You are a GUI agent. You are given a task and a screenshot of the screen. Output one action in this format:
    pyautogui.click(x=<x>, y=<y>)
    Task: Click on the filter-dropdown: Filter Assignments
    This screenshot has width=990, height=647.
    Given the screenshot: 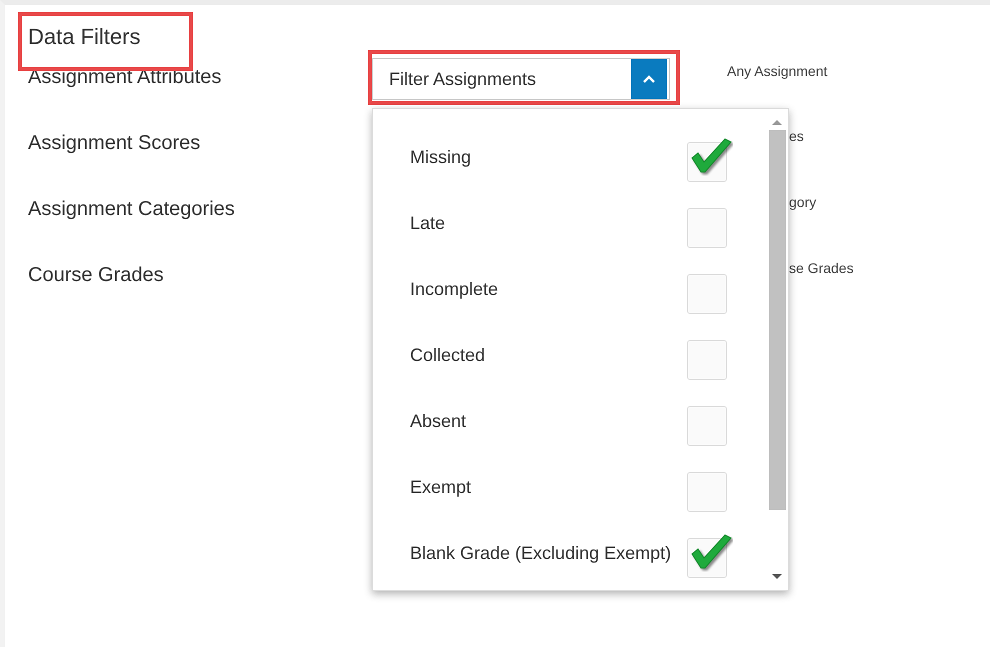 What is the action you would take?
    pyautogui.click(x=521, y=79)
    